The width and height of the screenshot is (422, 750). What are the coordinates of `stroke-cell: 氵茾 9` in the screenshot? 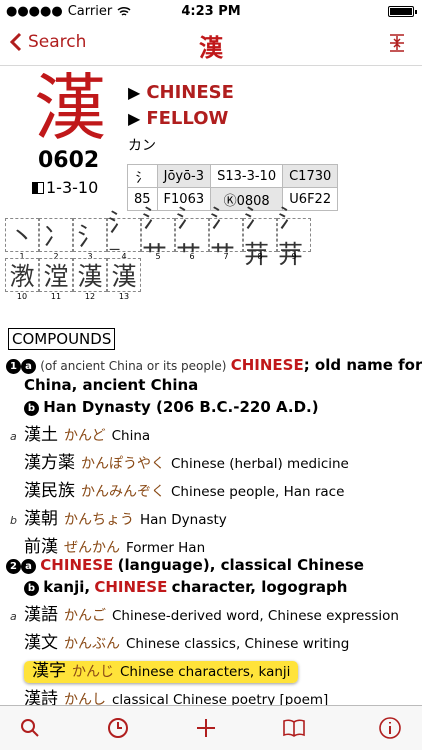 It's located at (294, 236).